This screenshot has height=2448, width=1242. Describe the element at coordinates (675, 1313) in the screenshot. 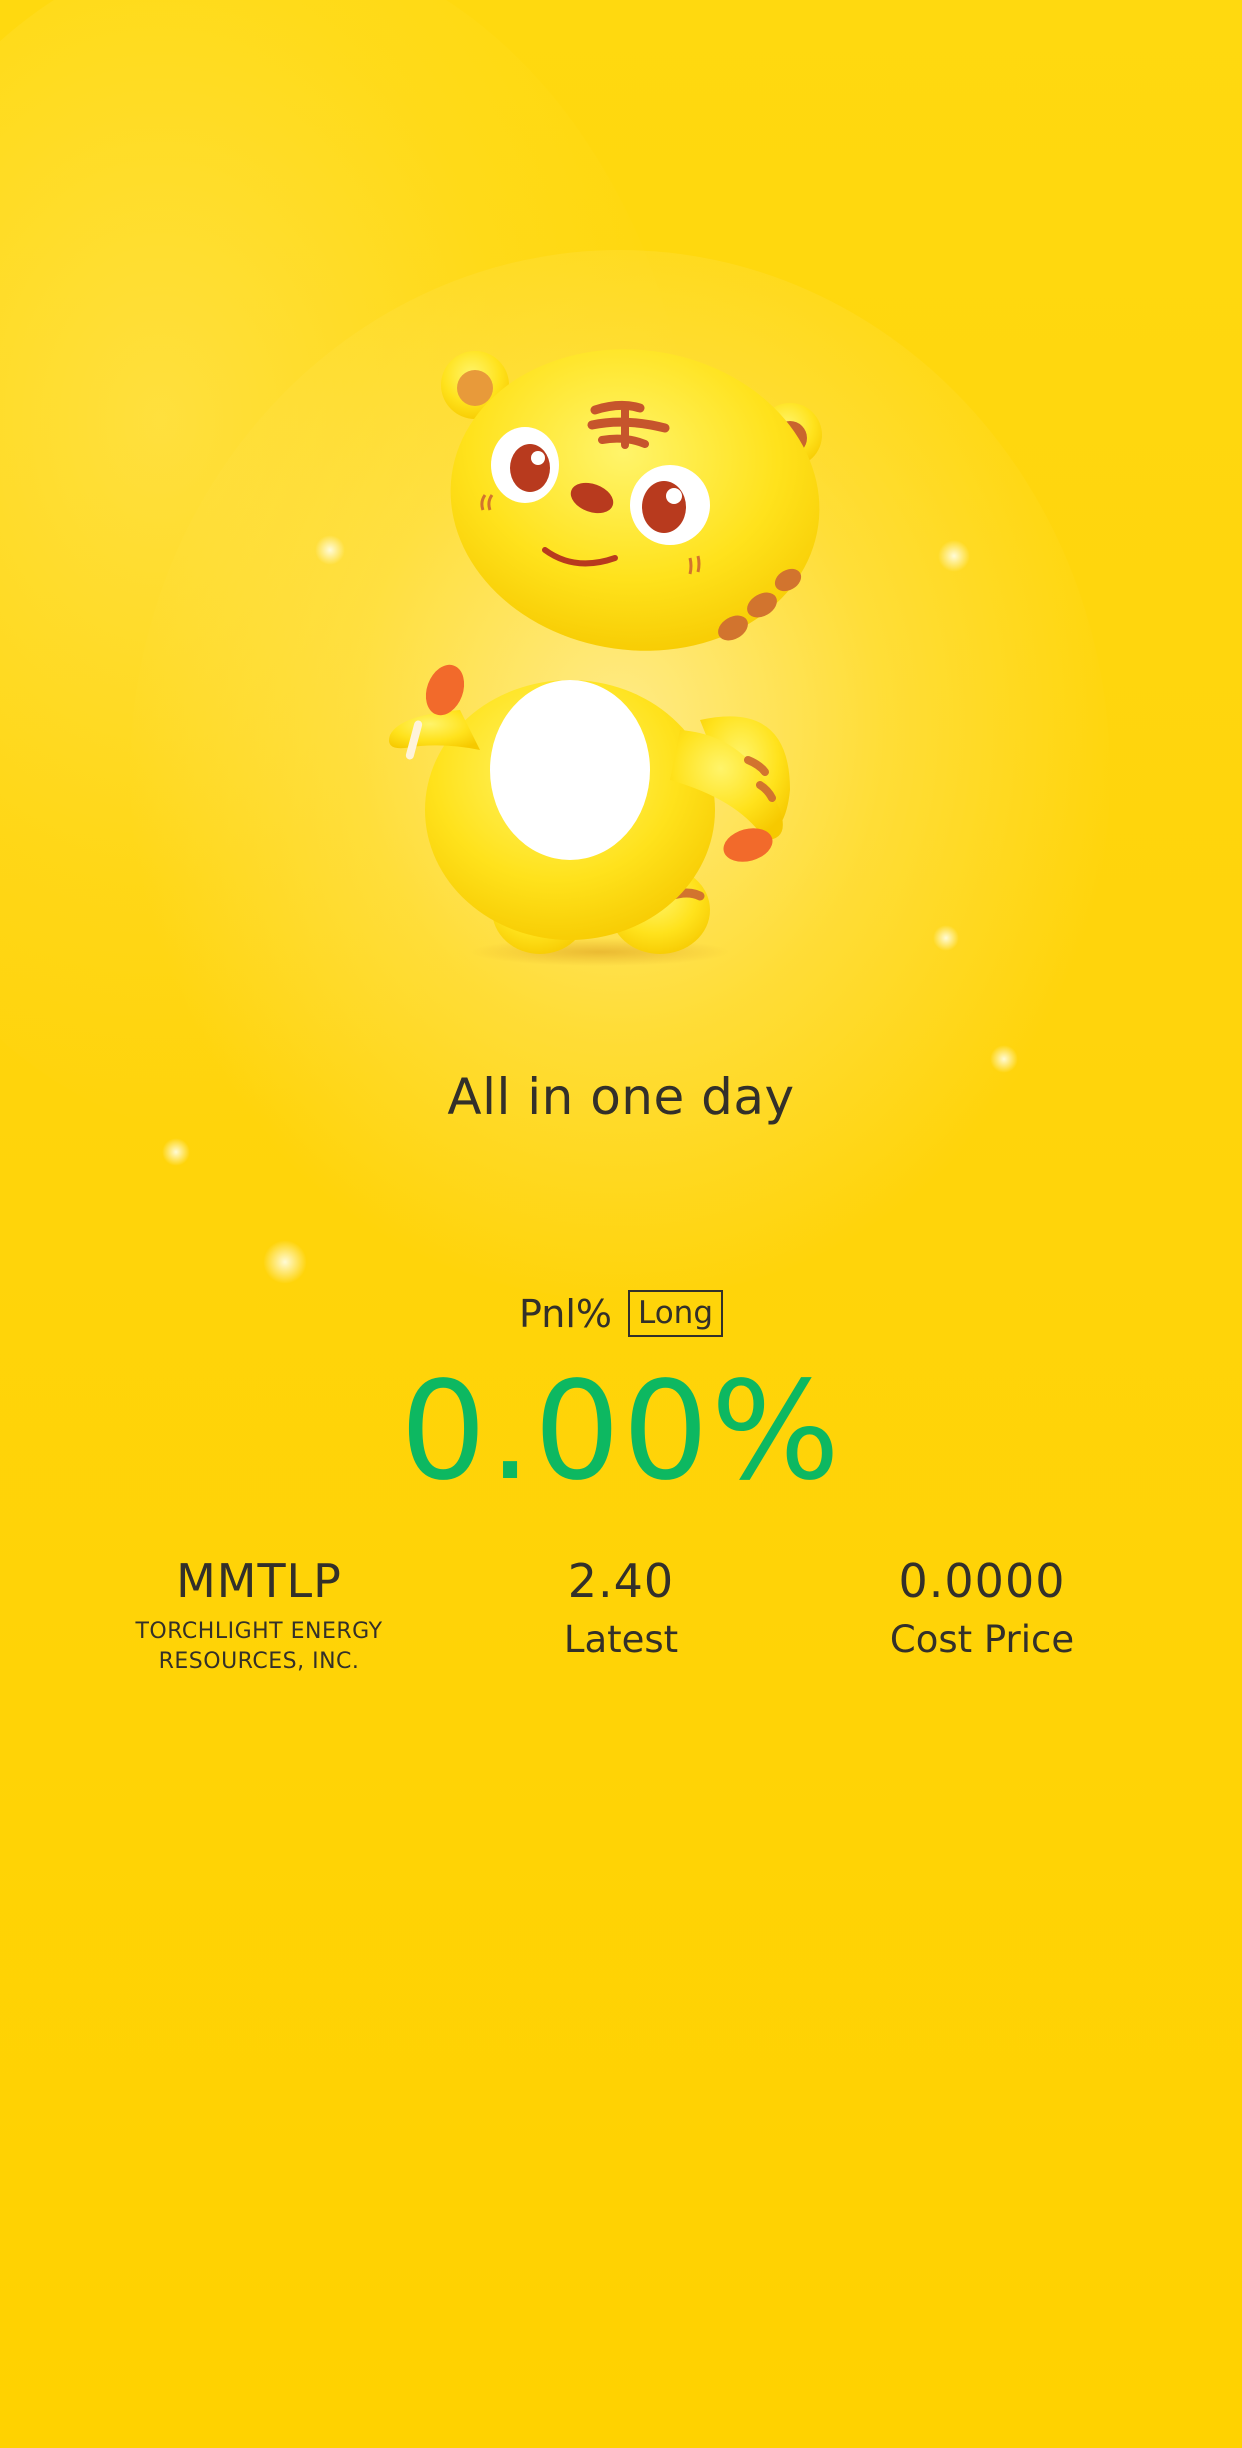

I see `position-badge: Long` at that location.